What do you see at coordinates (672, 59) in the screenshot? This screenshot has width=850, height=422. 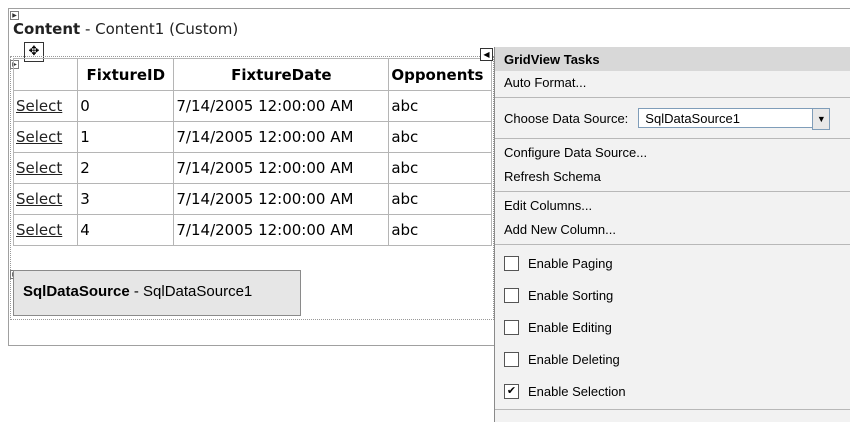 I see `tasks-header: GridView Tasks` at bounding box center [672, 59].